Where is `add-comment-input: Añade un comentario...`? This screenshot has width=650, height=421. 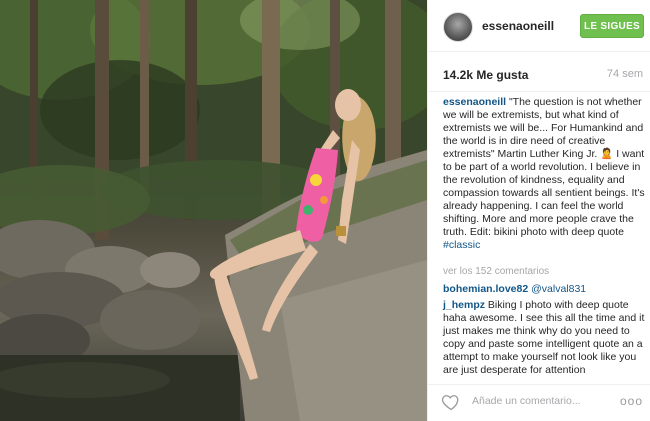 add-comment-input: Añade un comentario... is located at coordinates (526, 401).